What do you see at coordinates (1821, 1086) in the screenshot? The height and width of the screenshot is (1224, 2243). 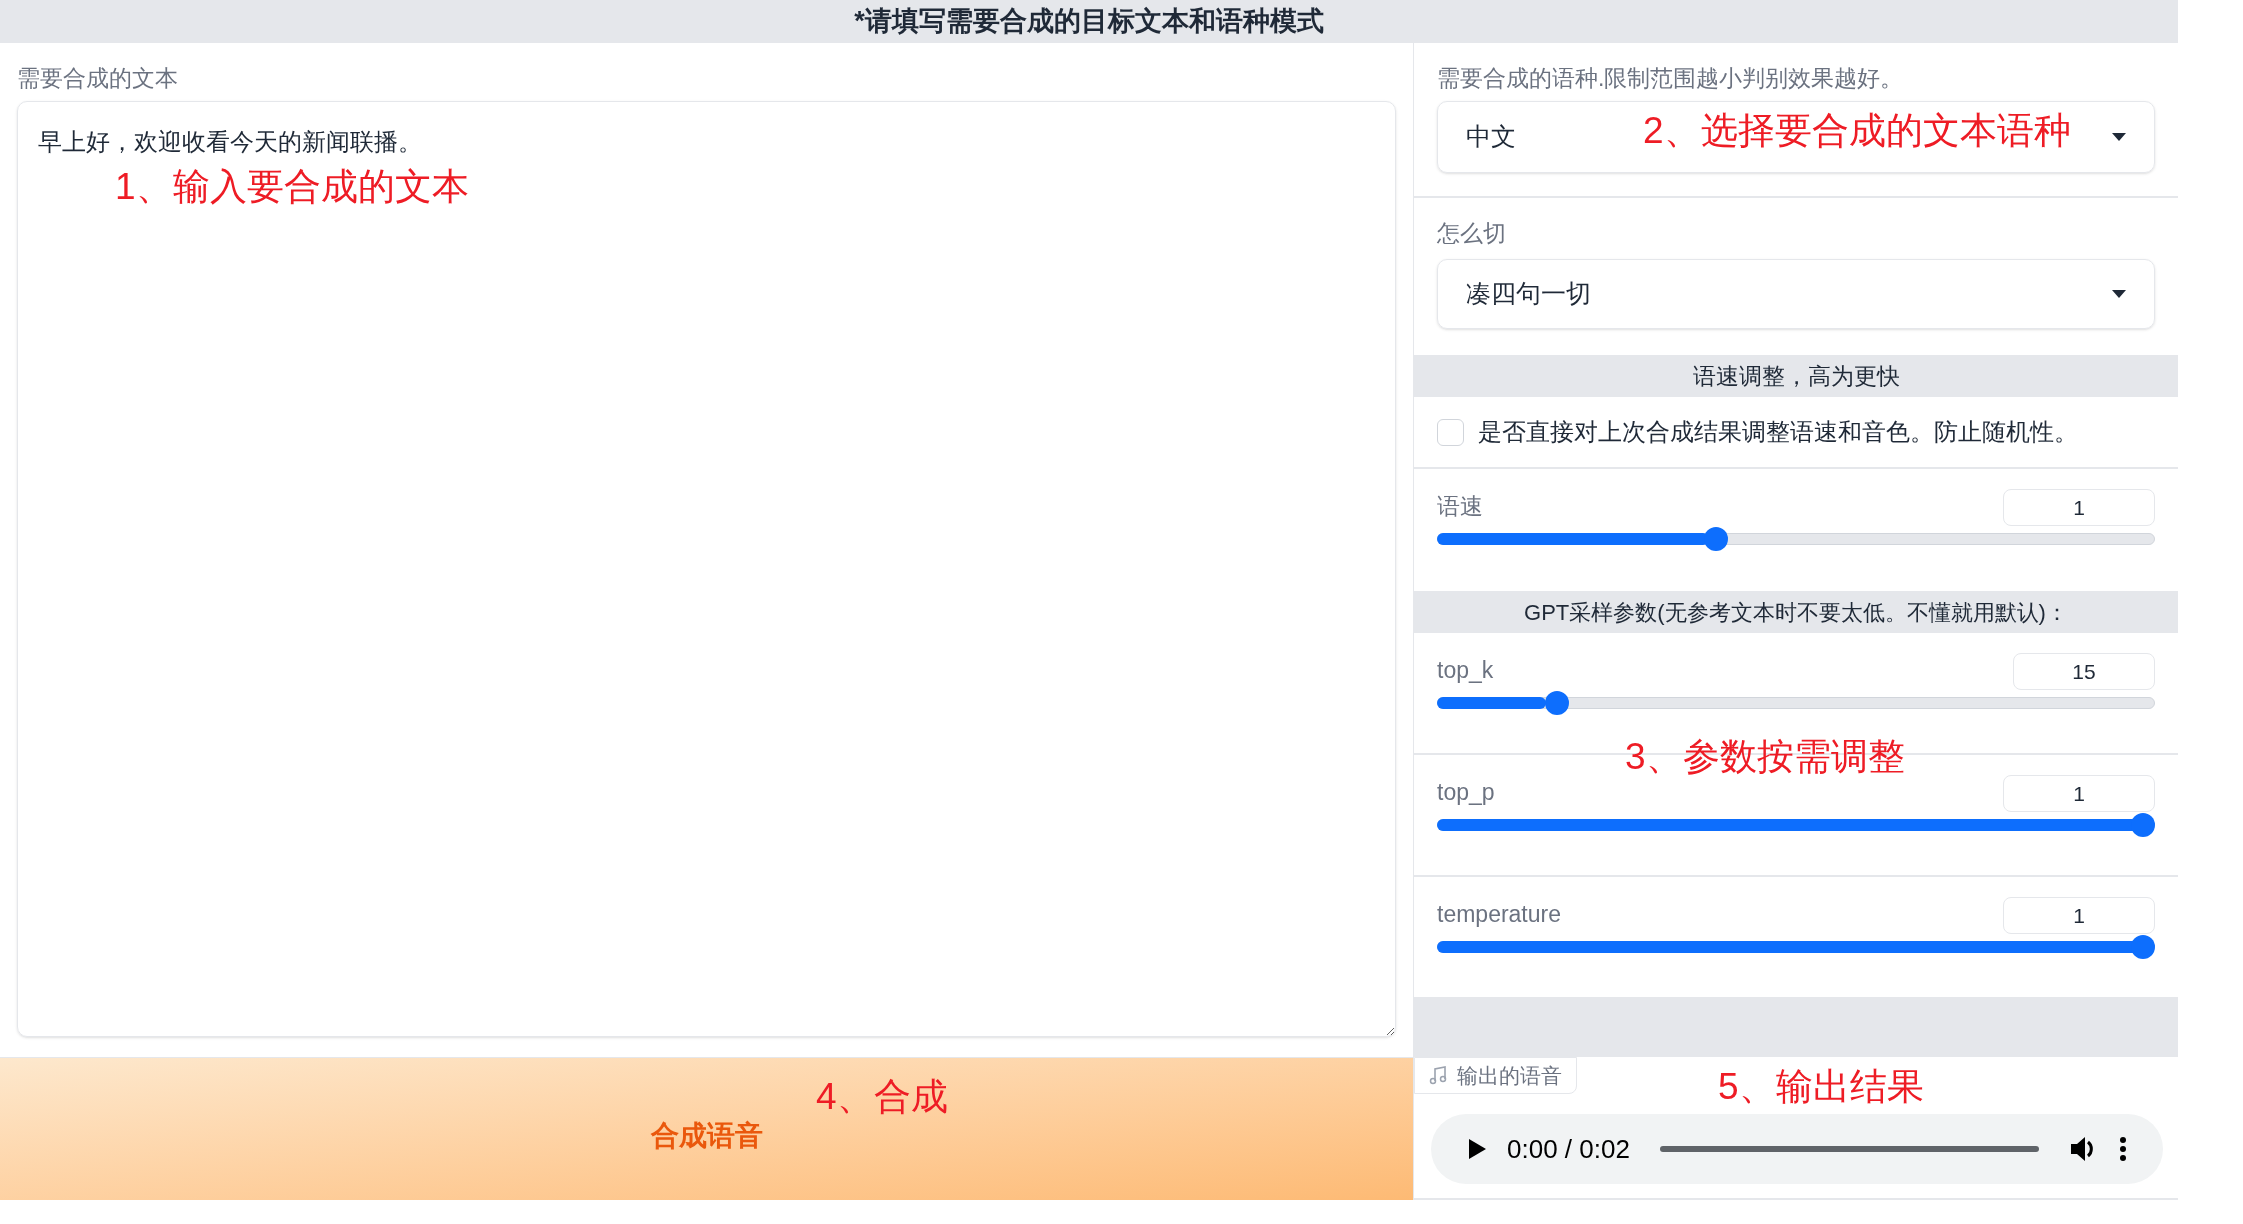 I see `annotation-text: 5、输出结果` at bounding box center [1821, 1086].